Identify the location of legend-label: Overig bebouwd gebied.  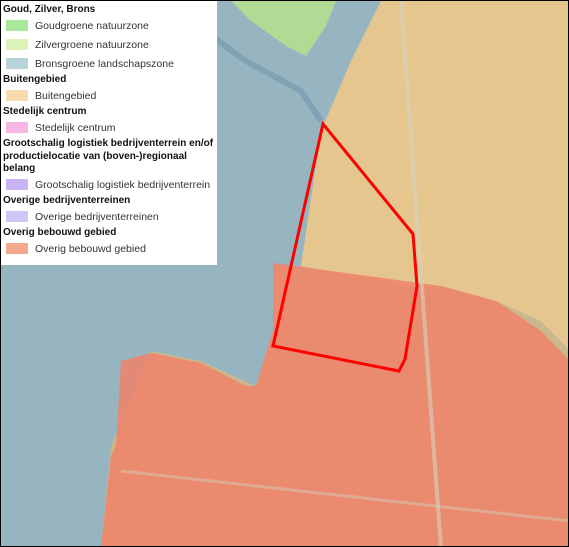
(90, 248).